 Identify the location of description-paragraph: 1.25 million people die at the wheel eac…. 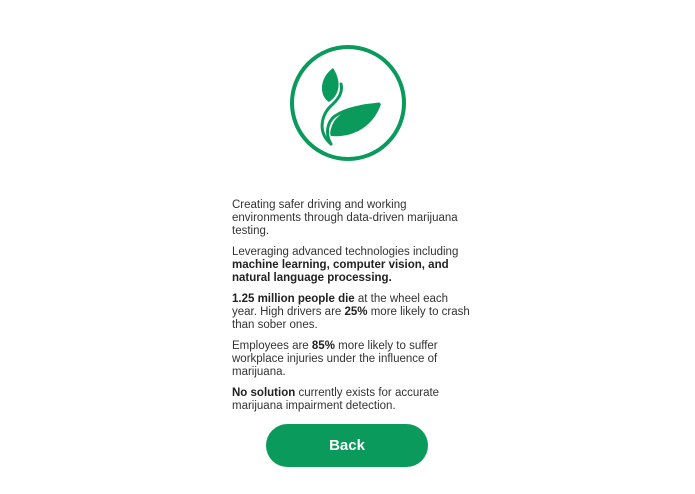
(352, 312).